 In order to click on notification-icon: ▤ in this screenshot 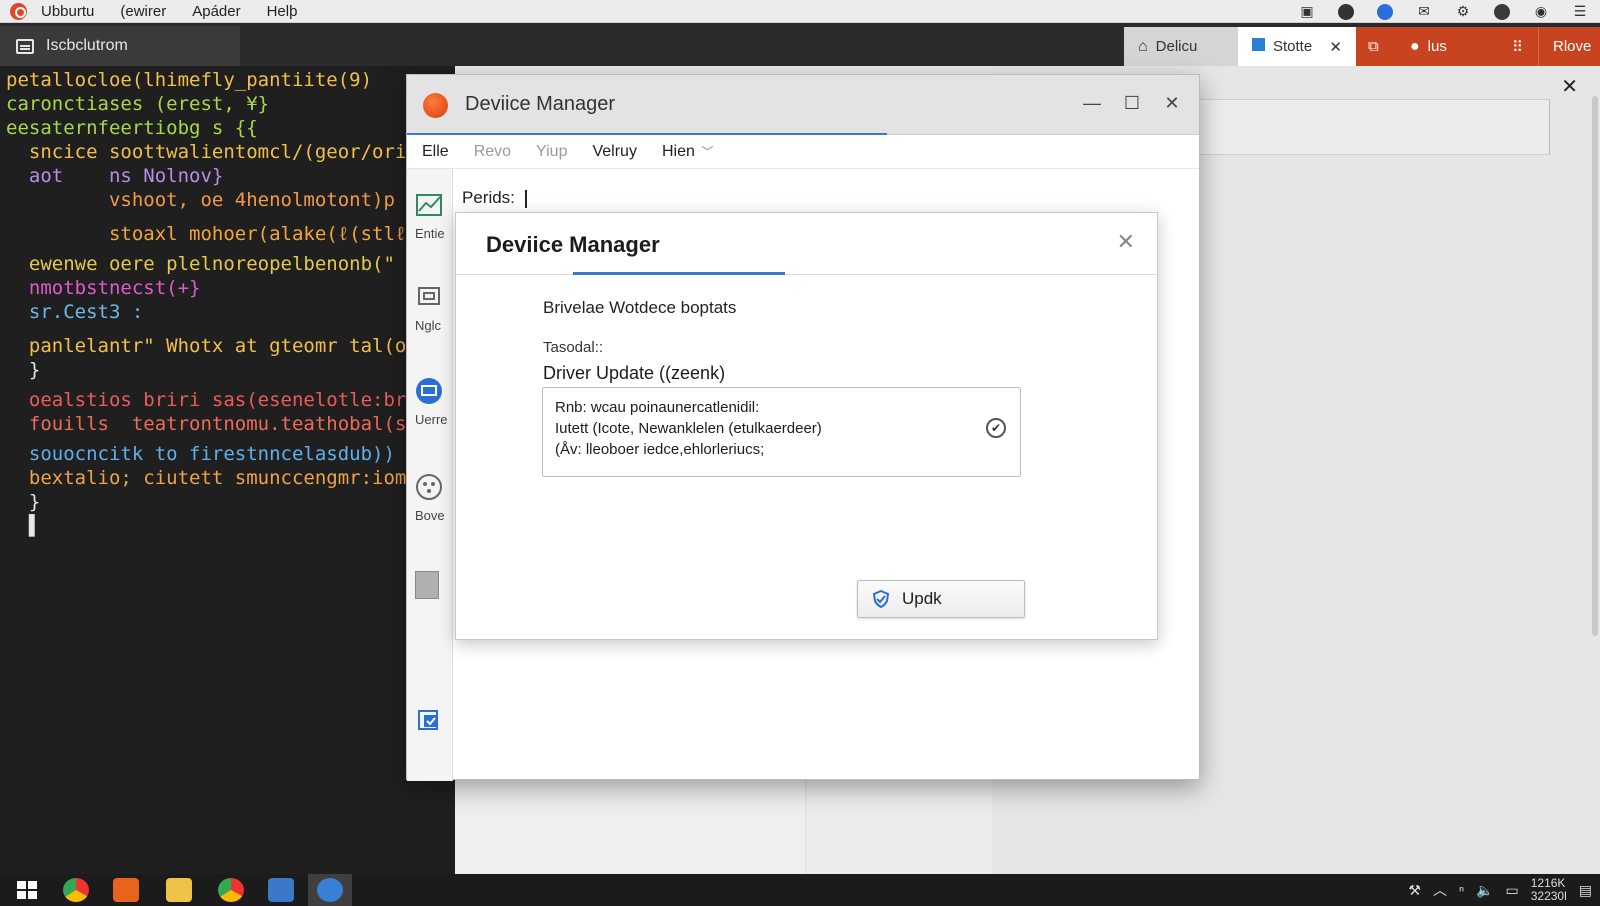, I will do `click(1585, 890)`.